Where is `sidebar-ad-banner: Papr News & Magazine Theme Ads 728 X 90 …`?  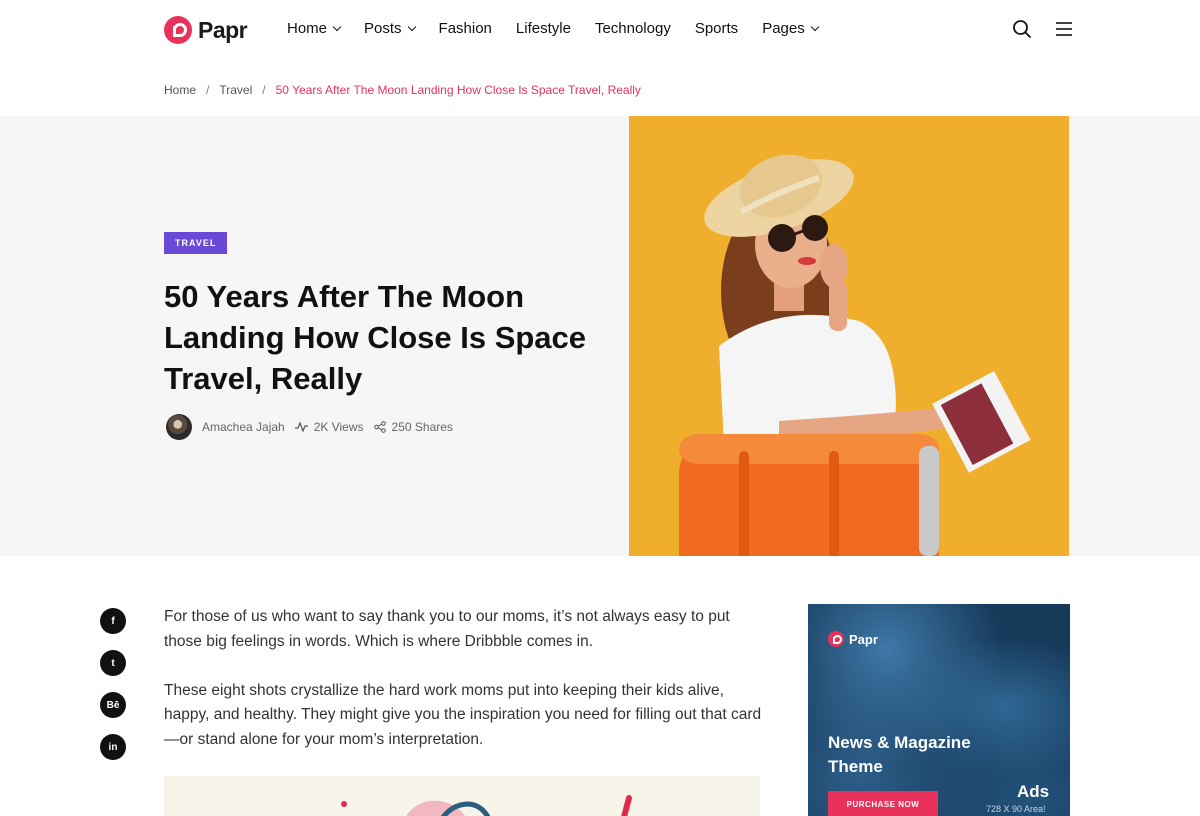
sidebar-ad-banner: Papr News & Magazine Theme Ads 728 X 90 … is located at coordinates (939, 710).